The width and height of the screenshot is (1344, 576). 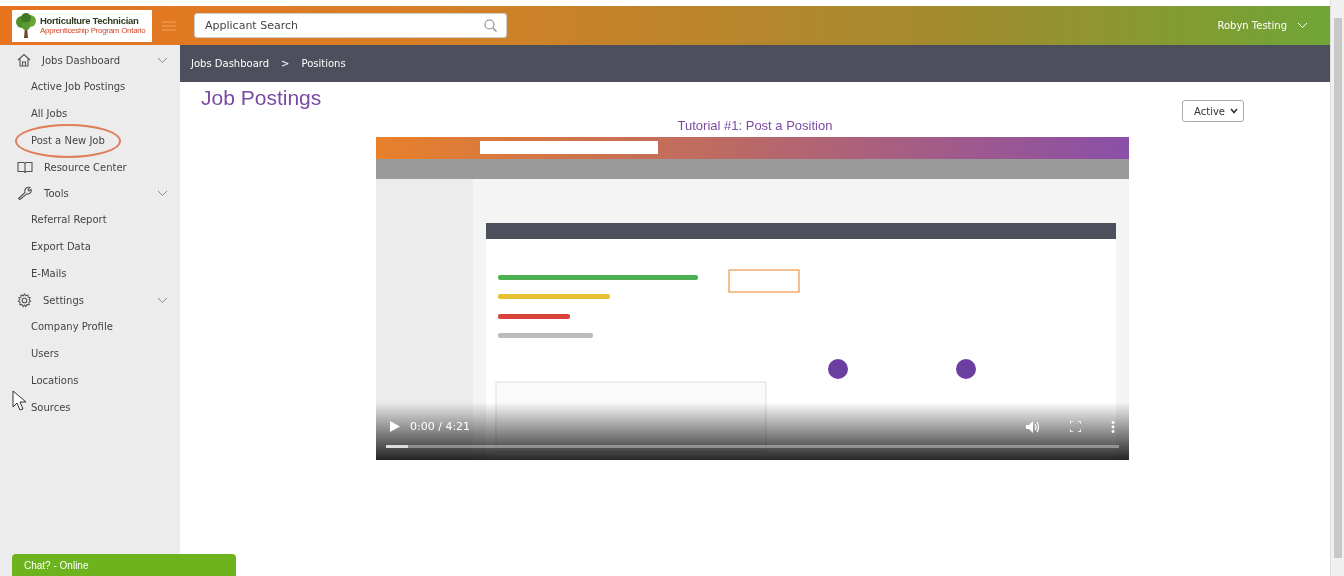 I want to click on sidebar-section: Tools, so click(x=95, y=193).